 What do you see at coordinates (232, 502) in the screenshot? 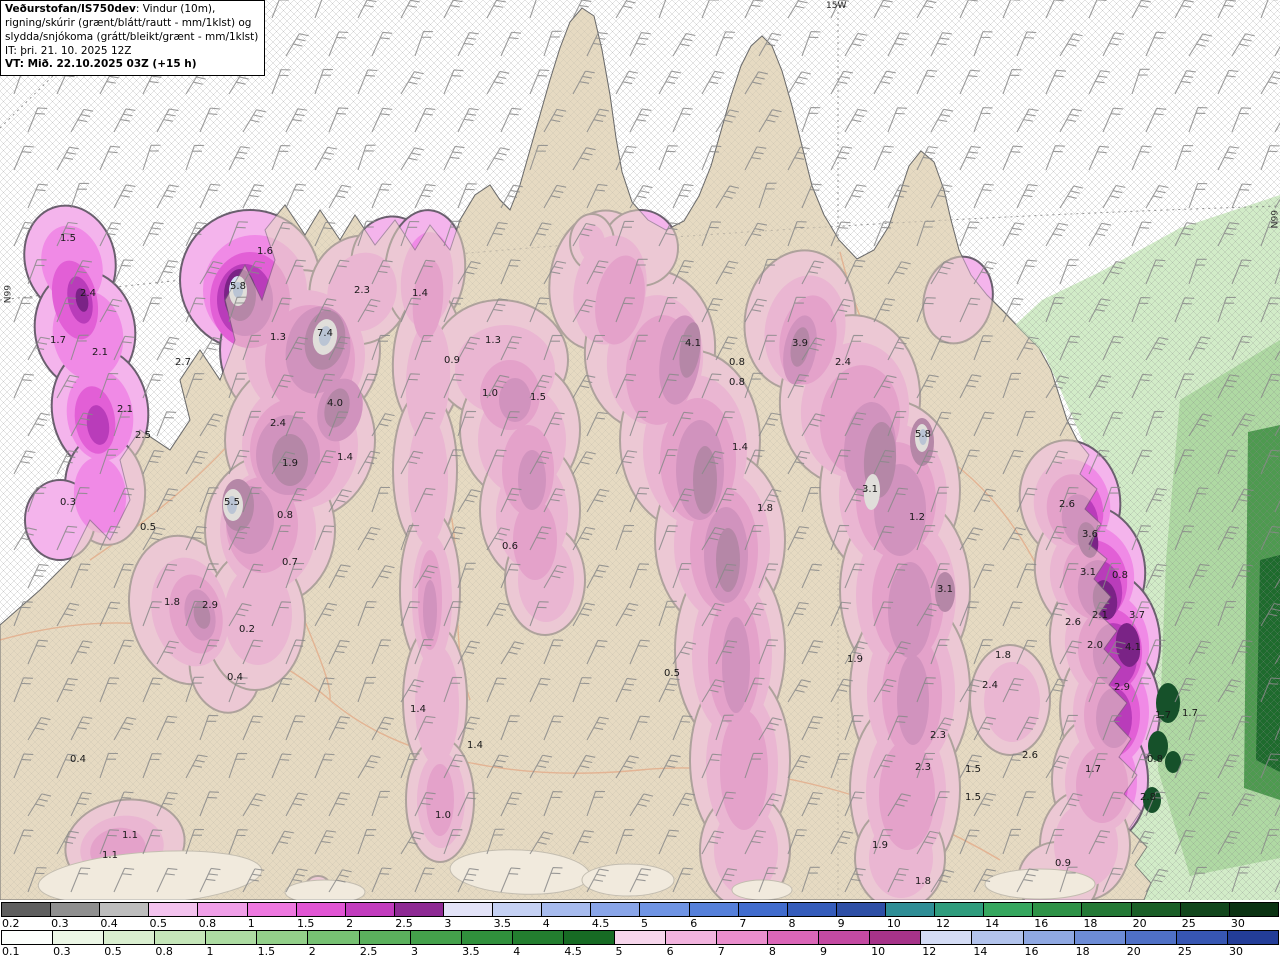
I see `svg-text: 5.5` at bounding box center [232, 502].